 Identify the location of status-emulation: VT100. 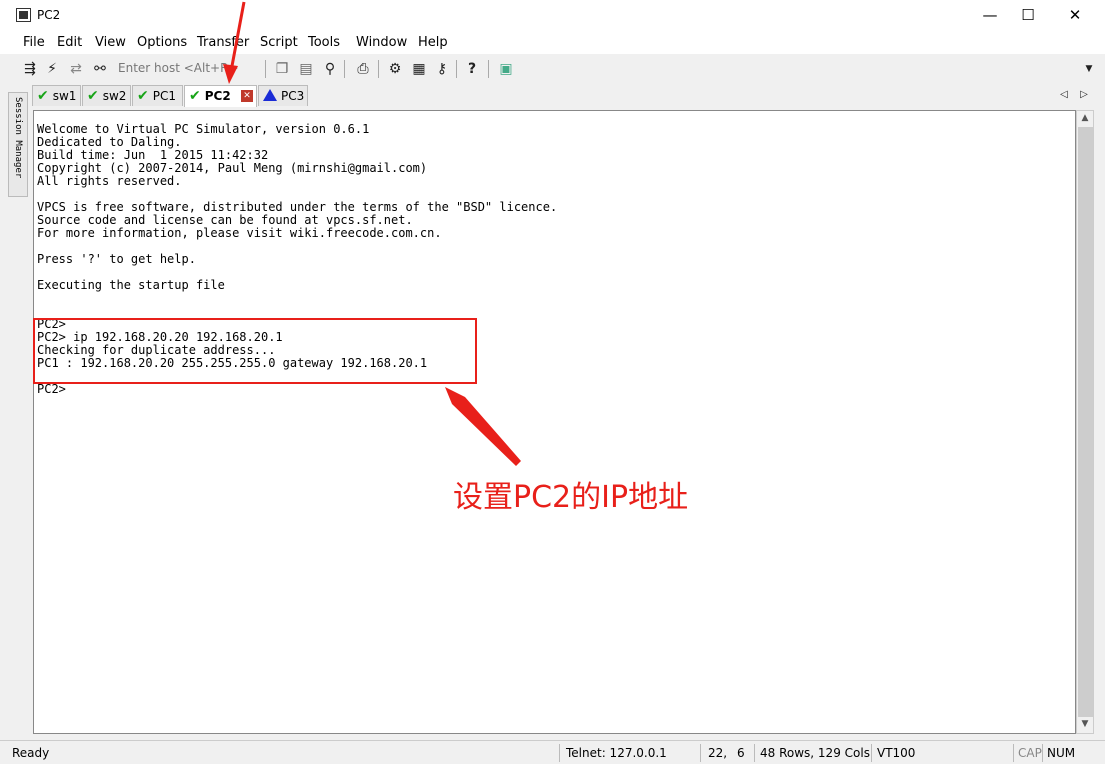
(896, 753).